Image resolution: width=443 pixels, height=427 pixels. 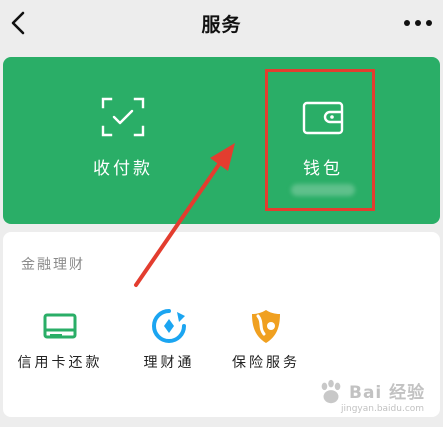 I want to click on watermark-text: Bai 经验, so click(x=387, y=393).